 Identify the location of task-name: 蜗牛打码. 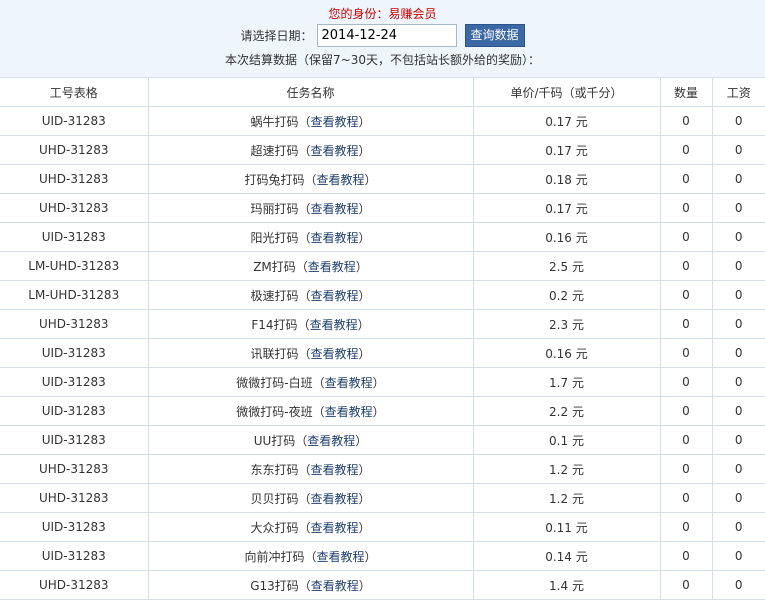
(274, 121).